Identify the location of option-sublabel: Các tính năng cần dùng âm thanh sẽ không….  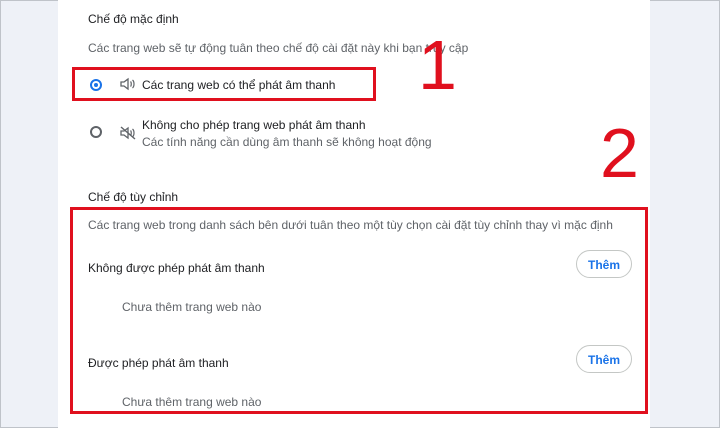
(287, 142).